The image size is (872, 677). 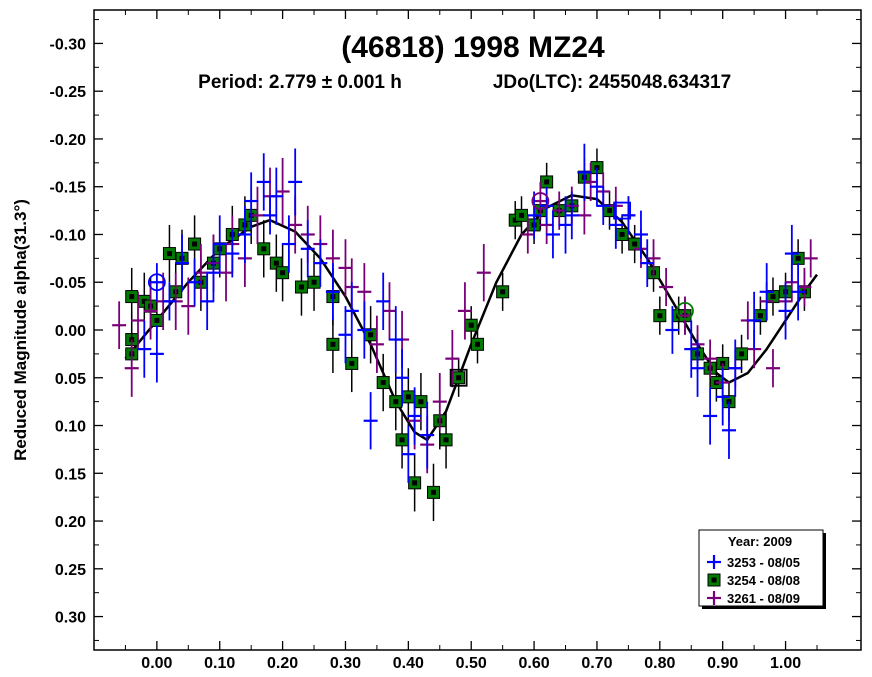 I want to click on y-tick-label: 0.25, so click(x=70, y=570).